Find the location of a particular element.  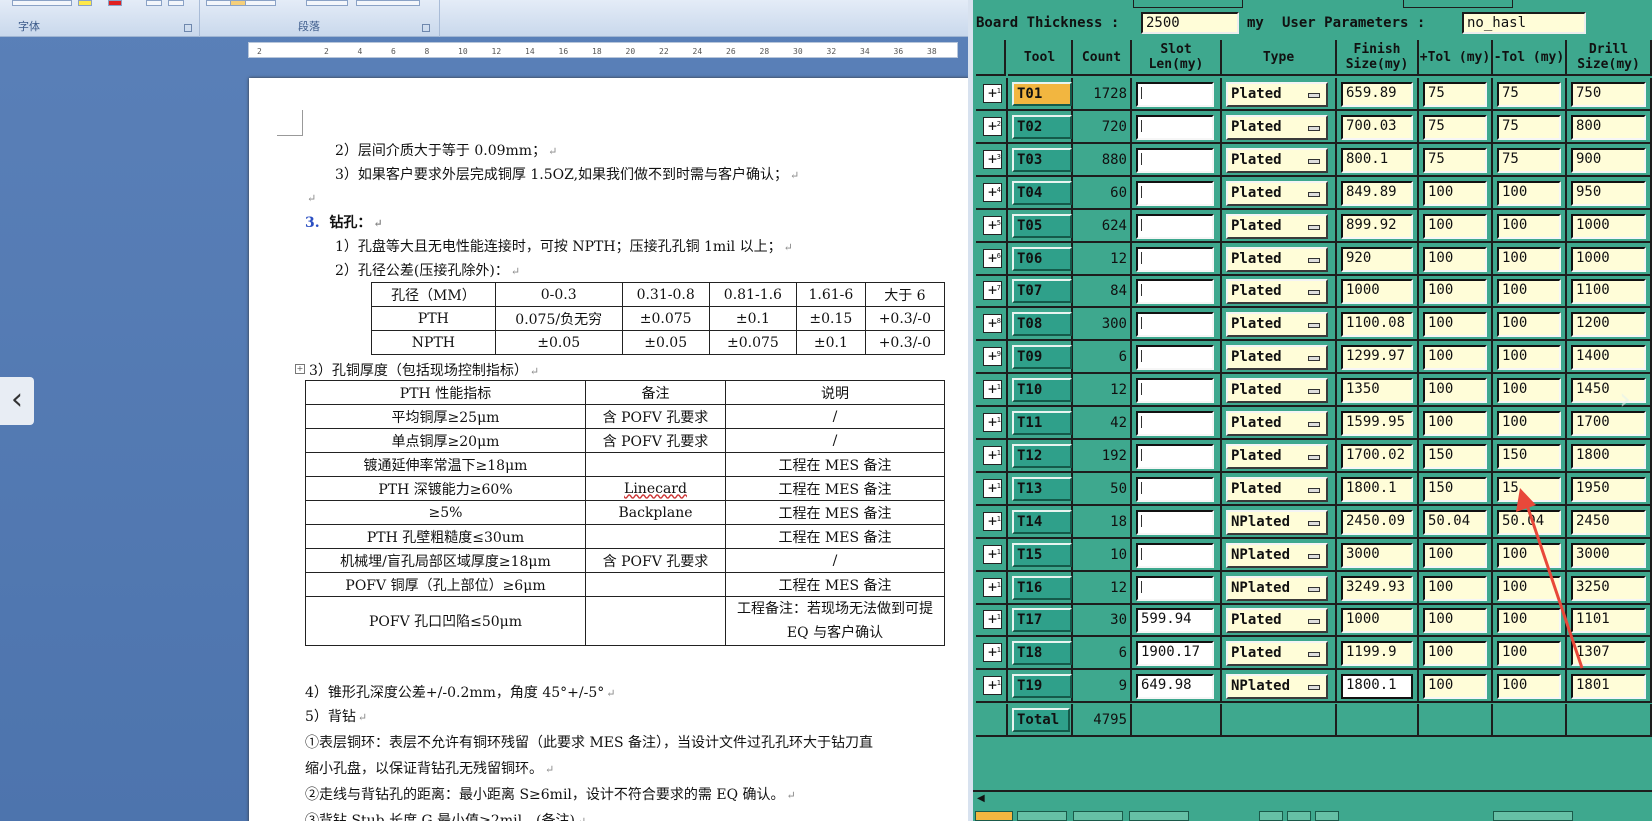

font-color-button is located at coordinates (115, 3).